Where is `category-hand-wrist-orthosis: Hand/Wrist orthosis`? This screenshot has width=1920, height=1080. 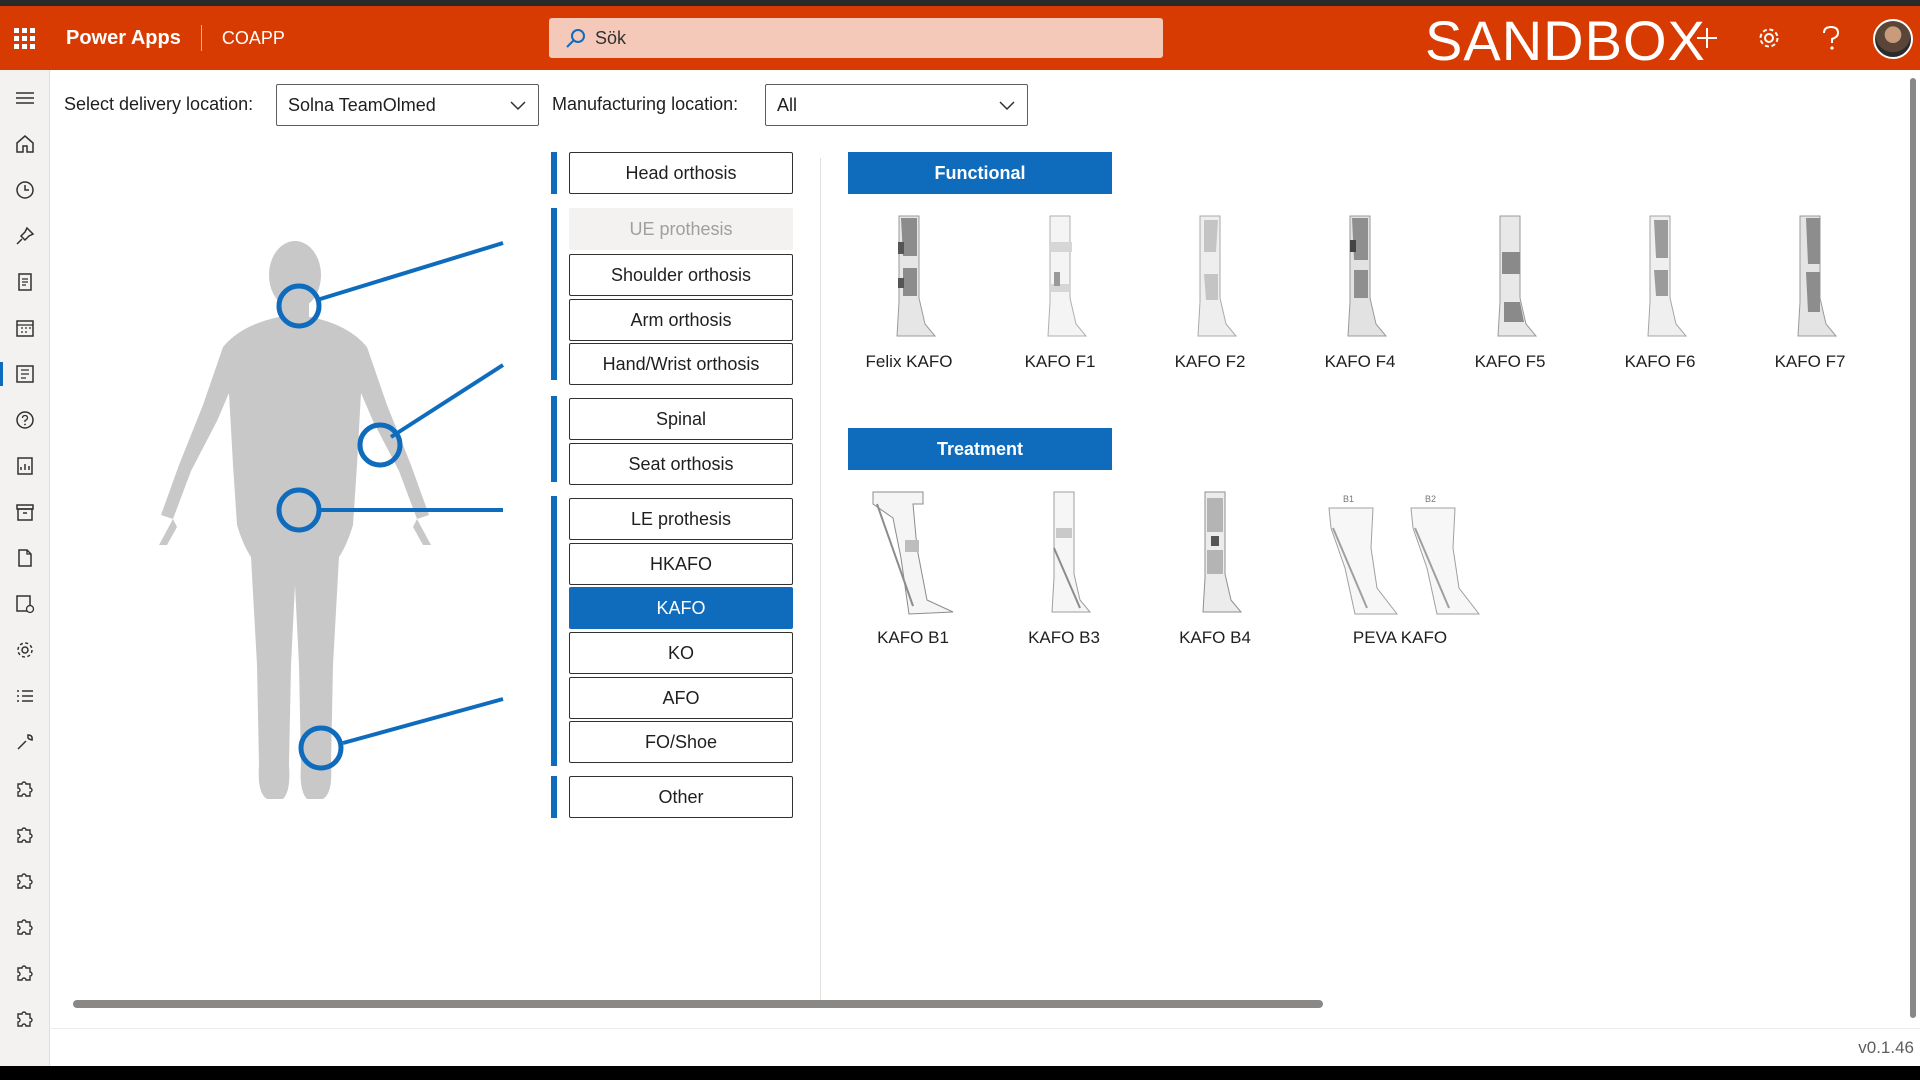
category-hand-wrist-orthosis: Hand/Wrist orthosis is located at coordinates (681, 364).